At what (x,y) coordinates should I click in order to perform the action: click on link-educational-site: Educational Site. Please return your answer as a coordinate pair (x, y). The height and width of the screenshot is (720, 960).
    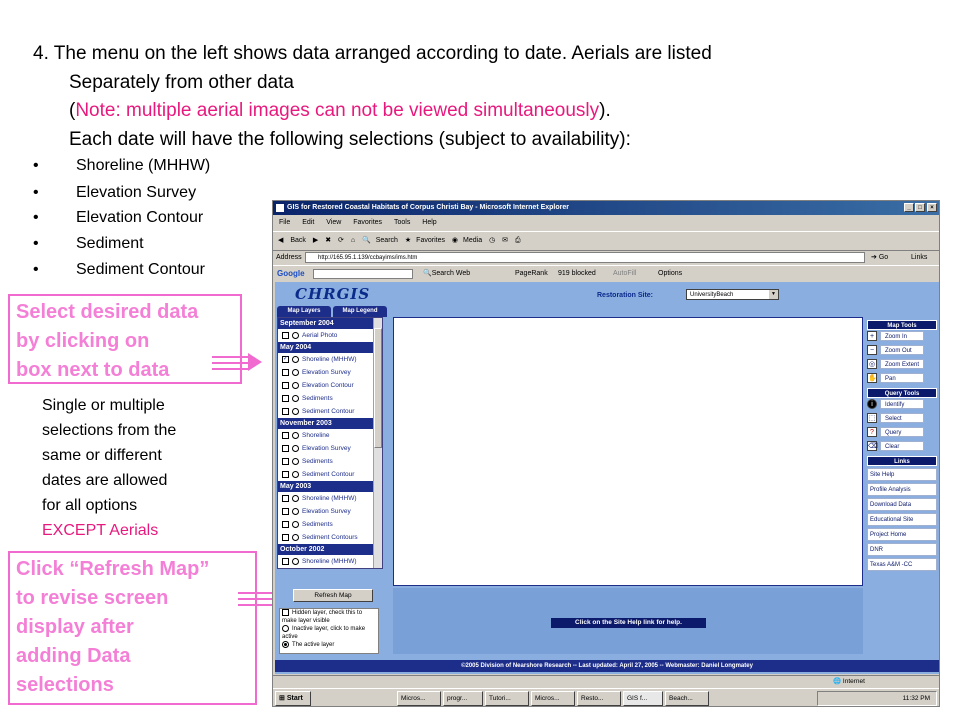
    Looking at the image, I should click on (902, 519).